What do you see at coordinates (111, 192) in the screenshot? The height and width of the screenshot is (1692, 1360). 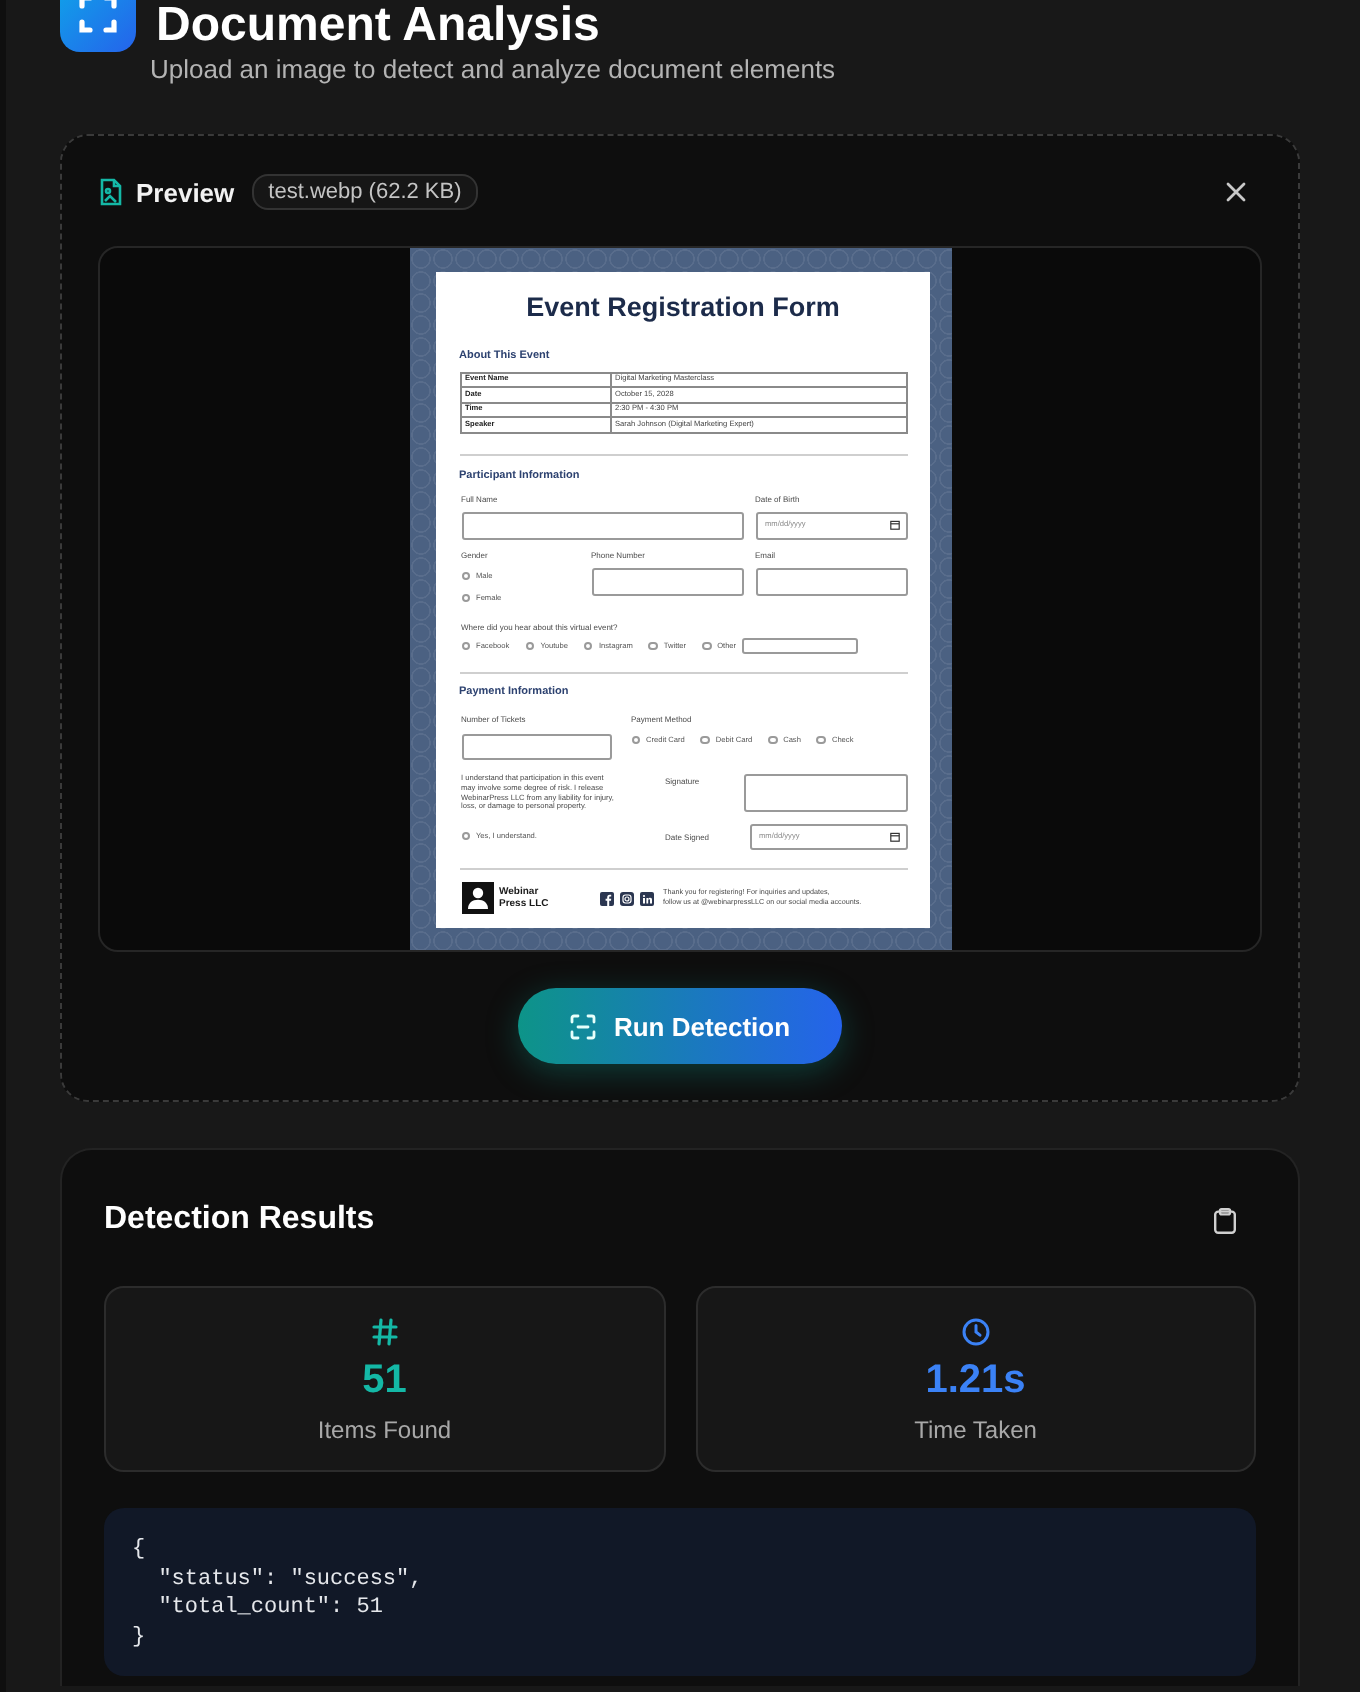 I see `file-image-icon` at bounding box center [111, 192].